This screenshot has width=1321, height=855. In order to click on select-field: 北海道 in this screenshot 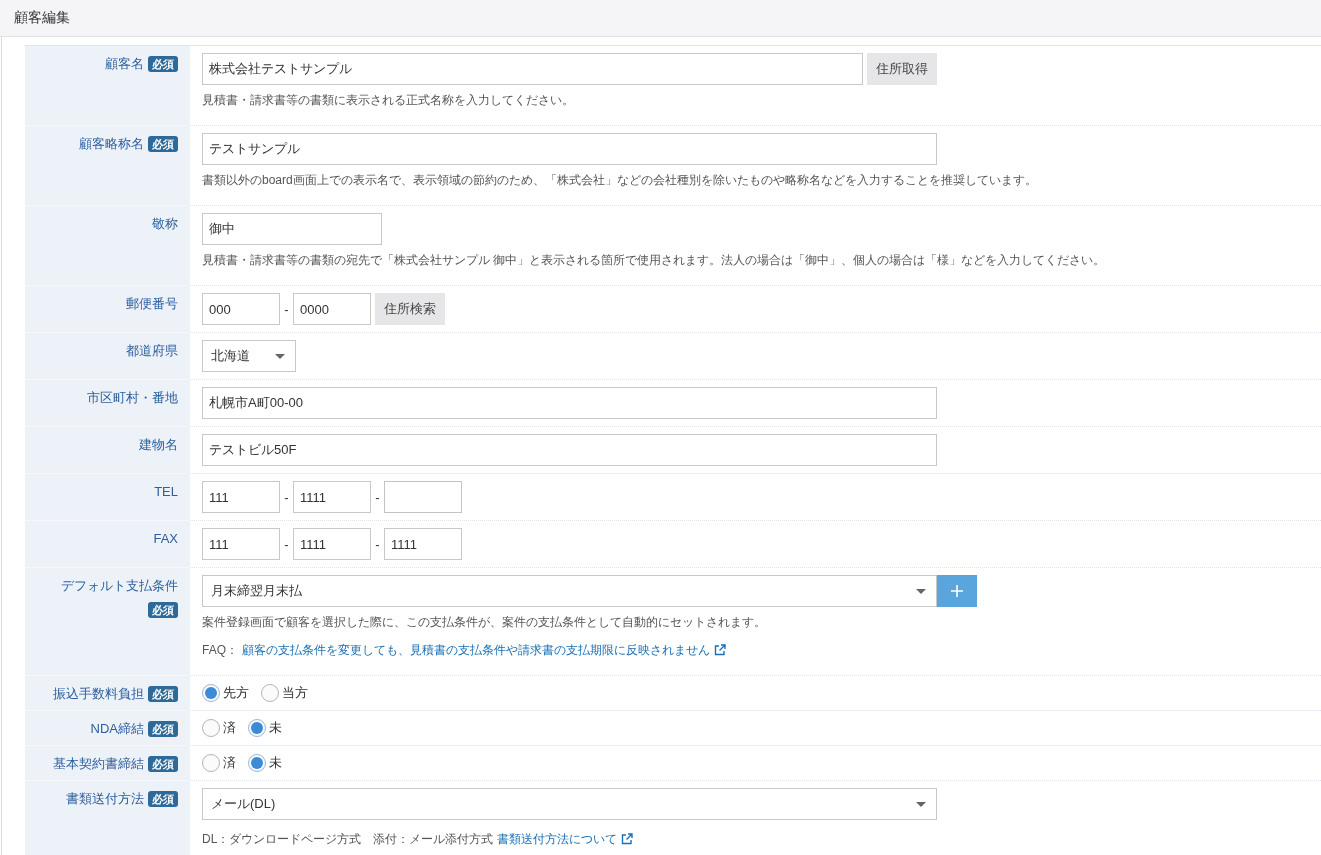, I will do `click(249, 356)`.